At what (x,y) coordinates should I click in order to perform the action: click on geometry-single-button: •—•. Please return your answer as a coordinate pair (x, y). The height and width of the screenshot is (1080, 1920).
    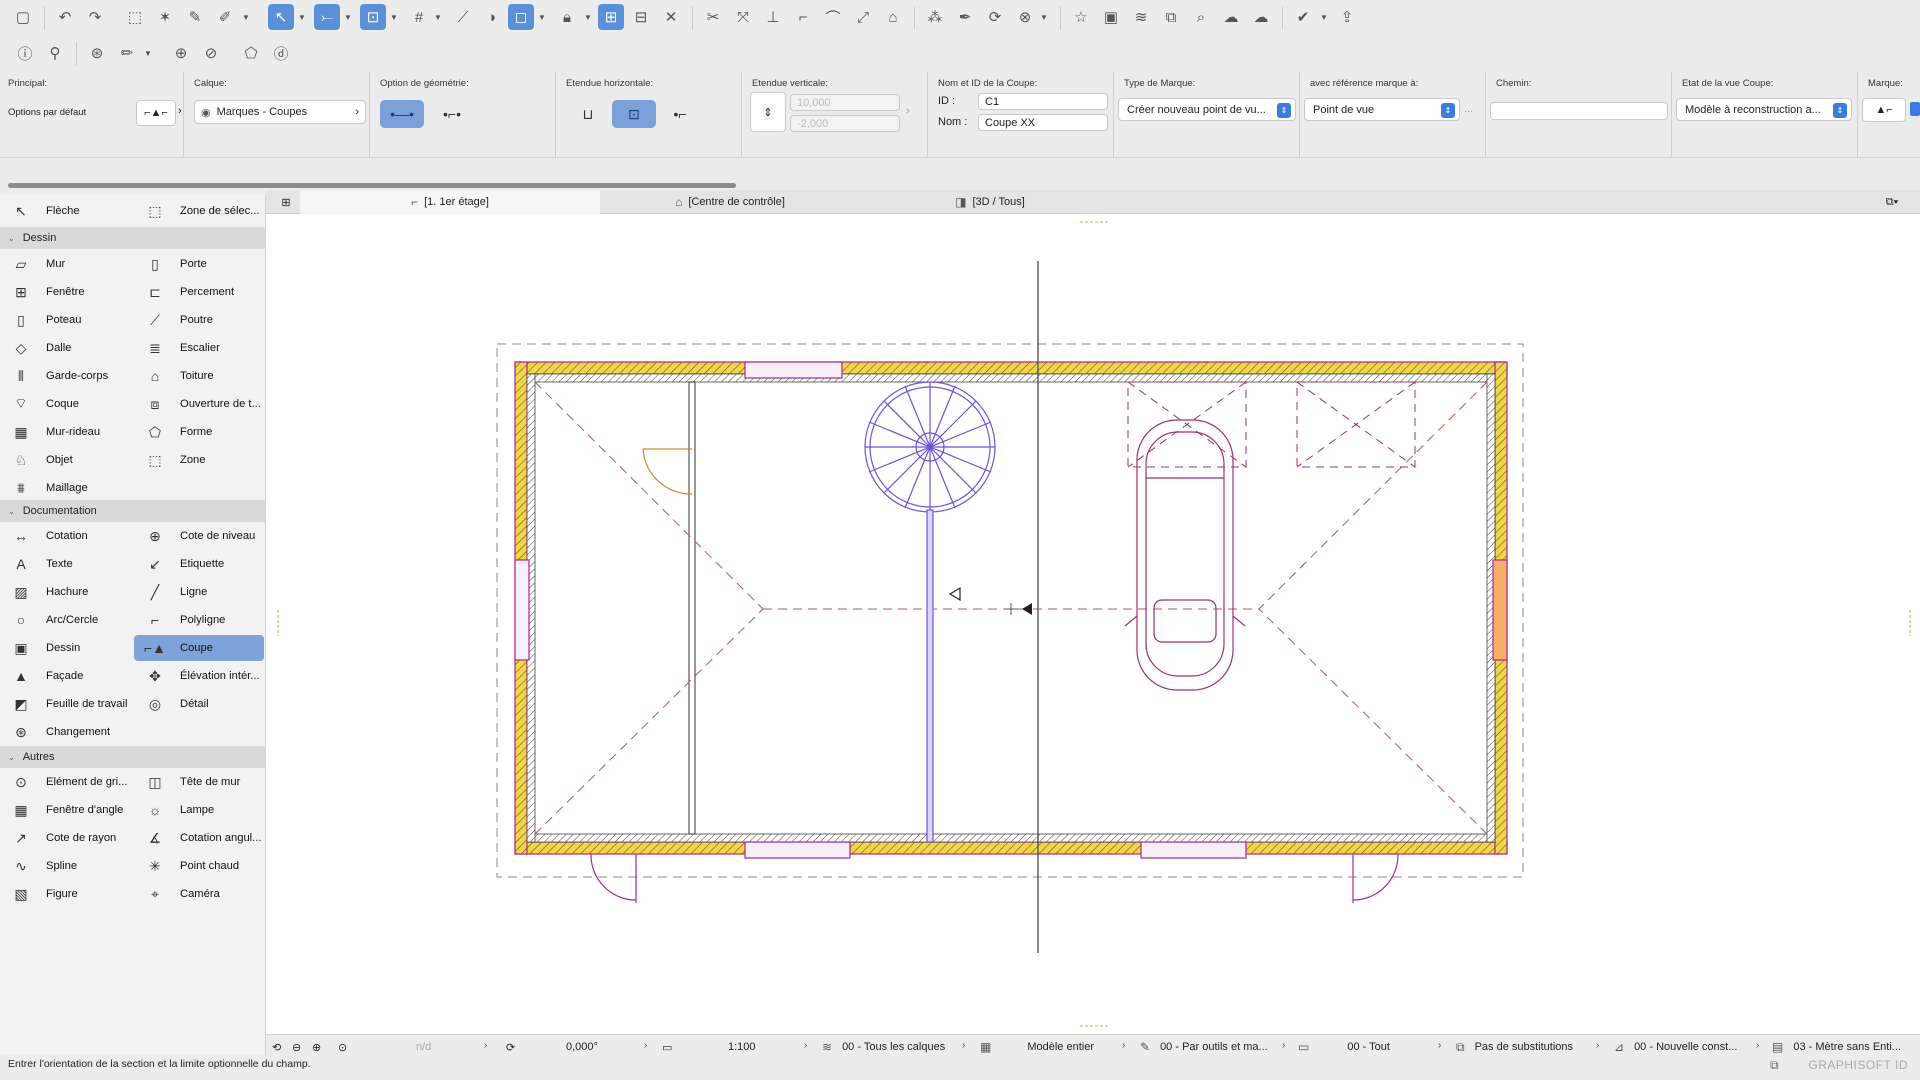
    Looking at the image, I should click on (402, 114).